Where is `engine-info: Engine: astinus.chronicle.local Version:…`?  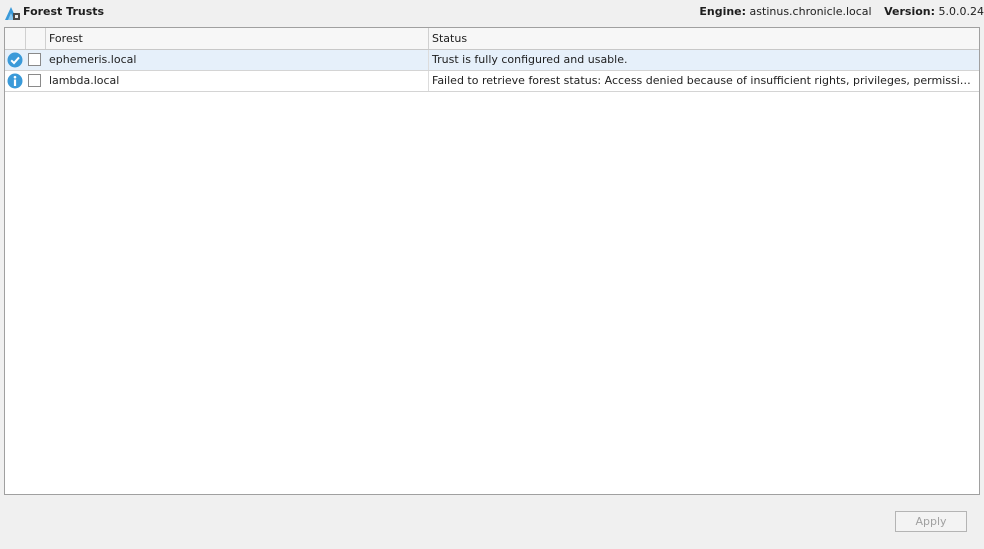 engine-info: Engine: astinus.chronicle.local Version:… is located at coordinates (841, 11).